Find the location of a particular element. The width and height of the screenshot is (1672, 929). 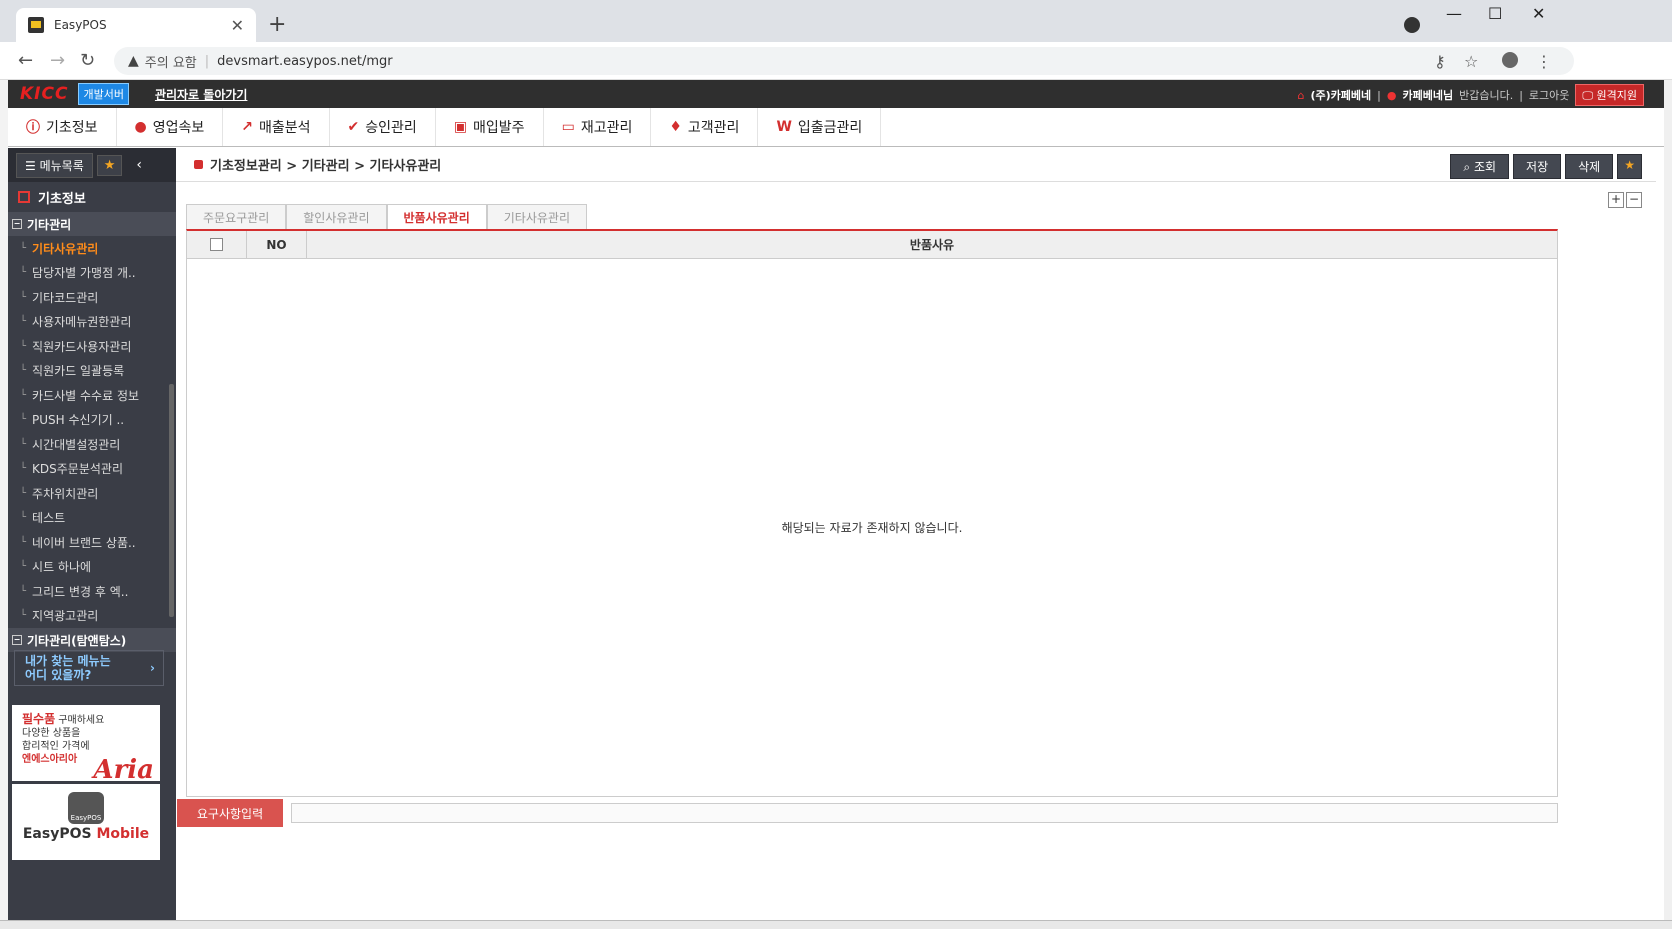

tab-order-request: 주문요구관리 is located at coordinates (236, 216).